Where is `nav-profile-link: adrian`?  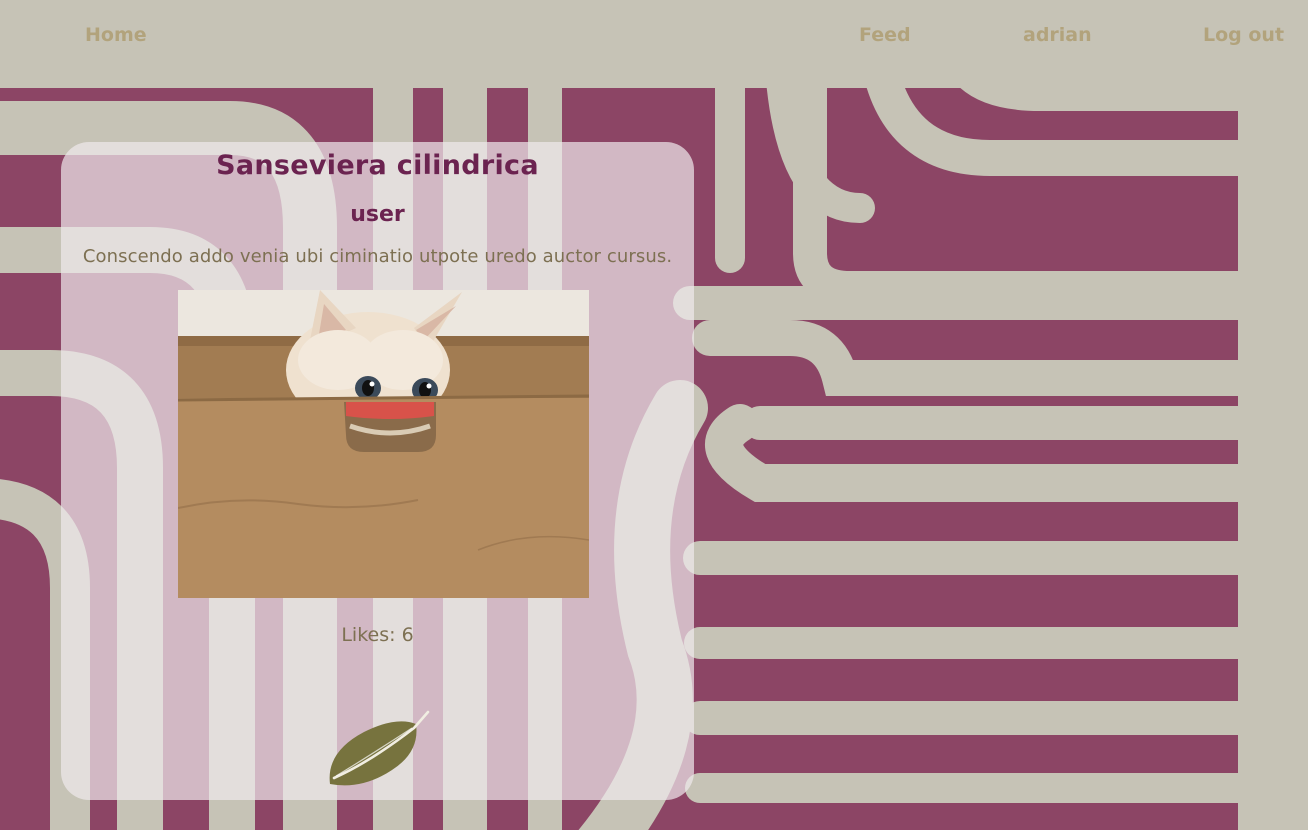 nav-profile-link: adrian is located at coordinates (1057, 35).